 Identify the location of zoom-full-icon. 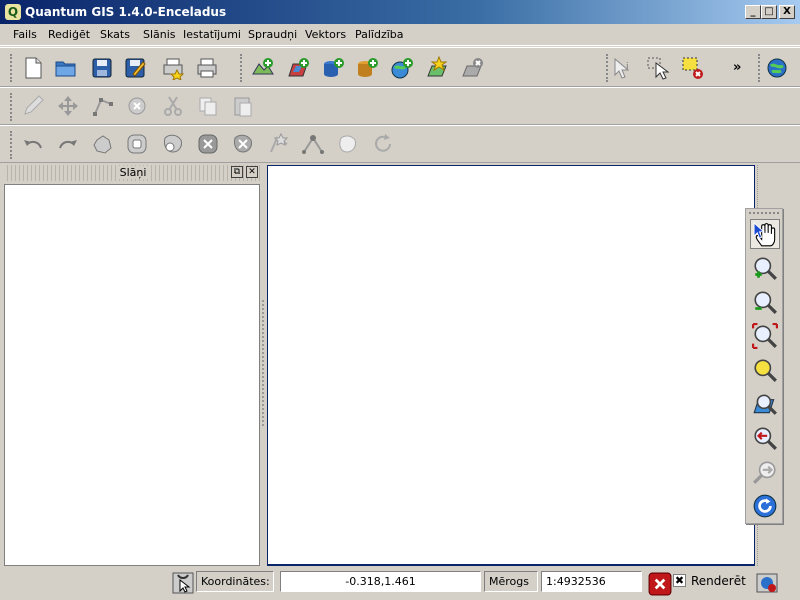
(765, 336).